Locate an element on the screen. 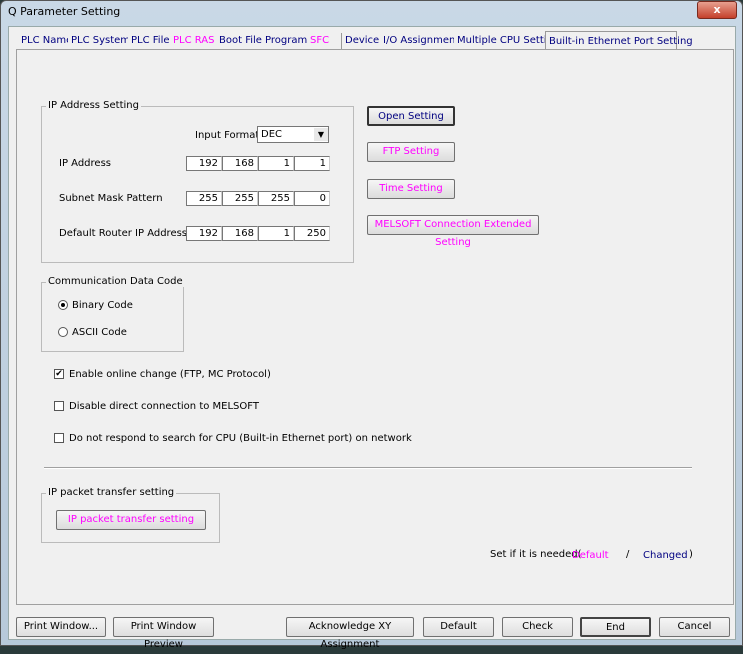  legend-default: Default is located at coordinates (590, 555).